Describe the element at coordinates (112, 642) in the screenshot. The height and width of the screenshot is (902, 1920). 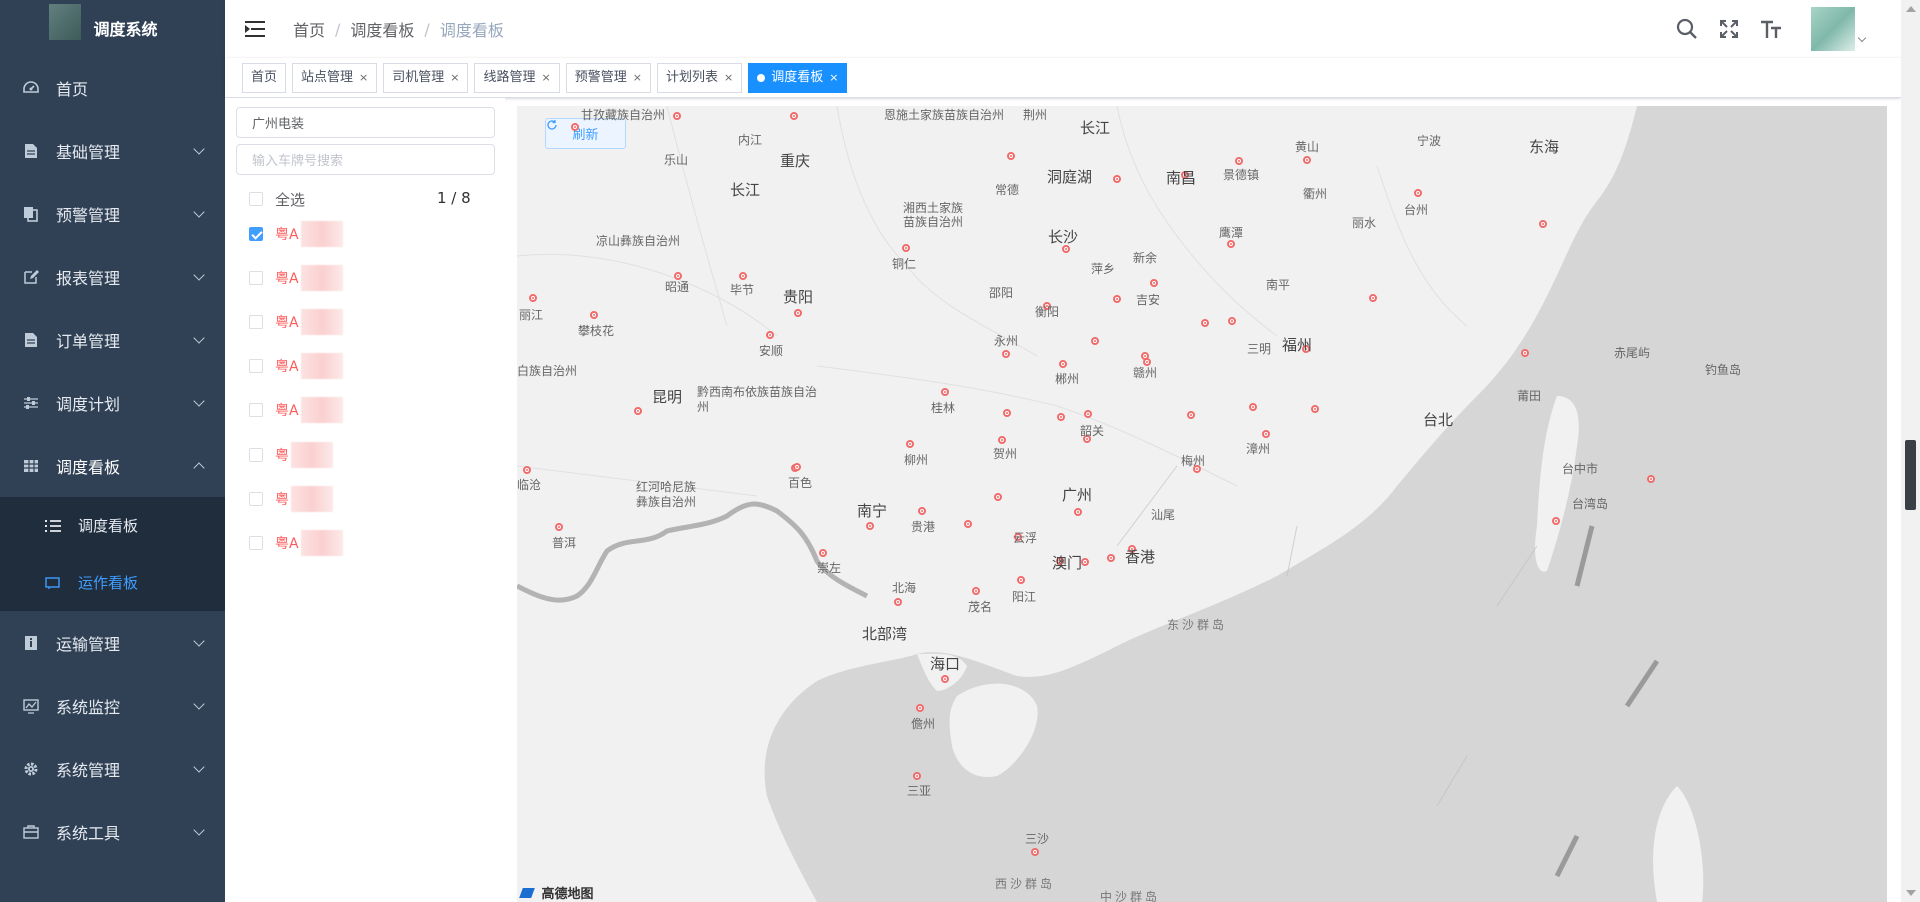
I see `sidebar-item-transport: 运输管理` at that location.